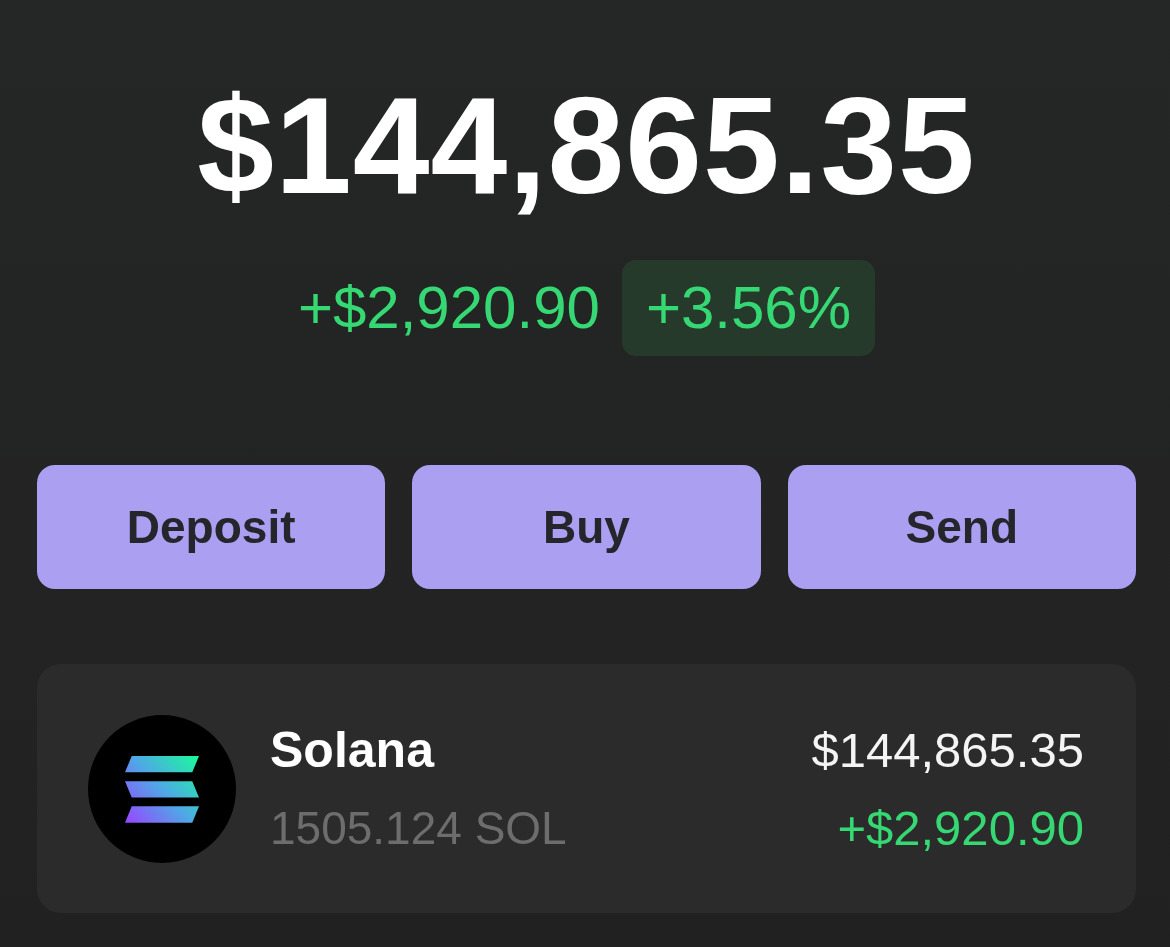 The width and height of the screenshot is (1170, 947). Describe the element at coordinates (586, 527) in the screenshot. I see `action-button: Buy` at that location.